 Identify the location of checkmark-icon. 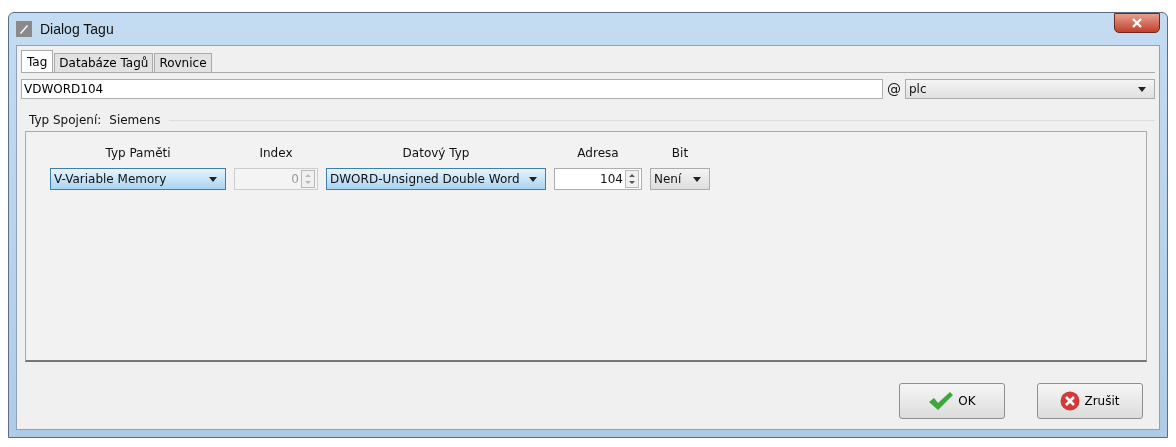
(941, 401).